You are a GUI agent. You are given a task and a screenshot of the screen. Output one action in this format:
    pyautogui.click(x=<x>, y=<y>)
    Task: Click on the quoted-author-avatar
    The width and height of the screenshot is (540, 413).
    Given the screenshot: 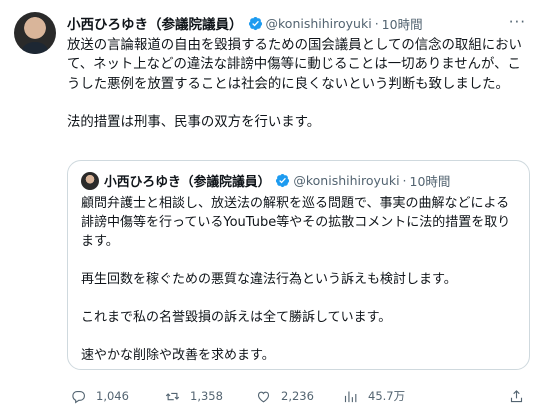 What is the action you would take?
    pyautogui.click(x=90, y=180)
    